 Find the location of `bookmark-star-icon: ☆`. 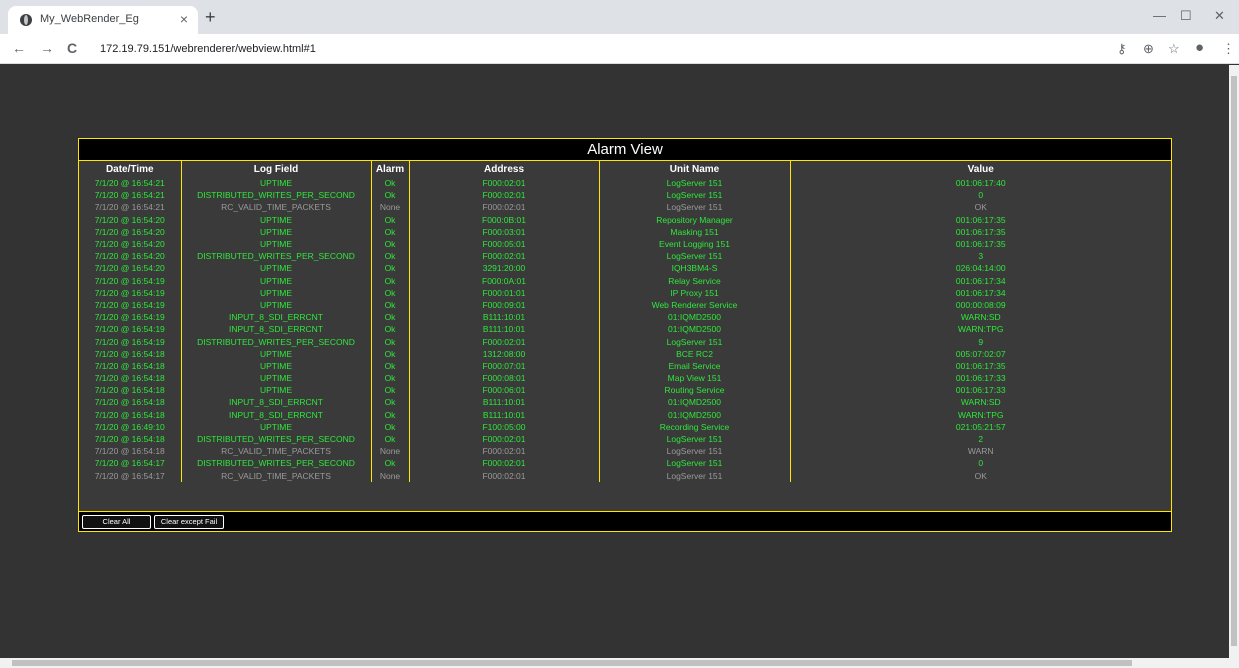

bookmark-star-icon: ☆ is located at coordinates (1174, 49).